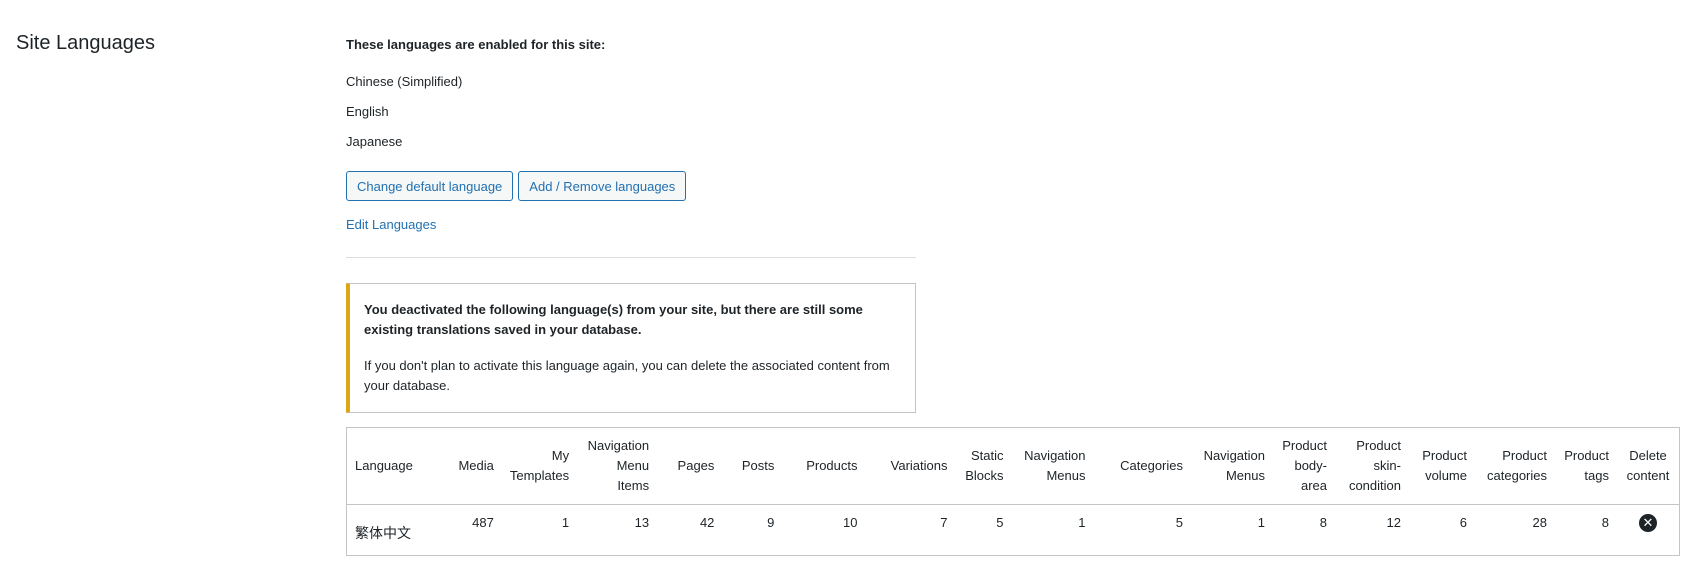 This screenshot has height=574, width=1690. Describe the element at coordinates (617, 466) in the screenshot. I see `col-header: Navigation Menu Items` at that location.